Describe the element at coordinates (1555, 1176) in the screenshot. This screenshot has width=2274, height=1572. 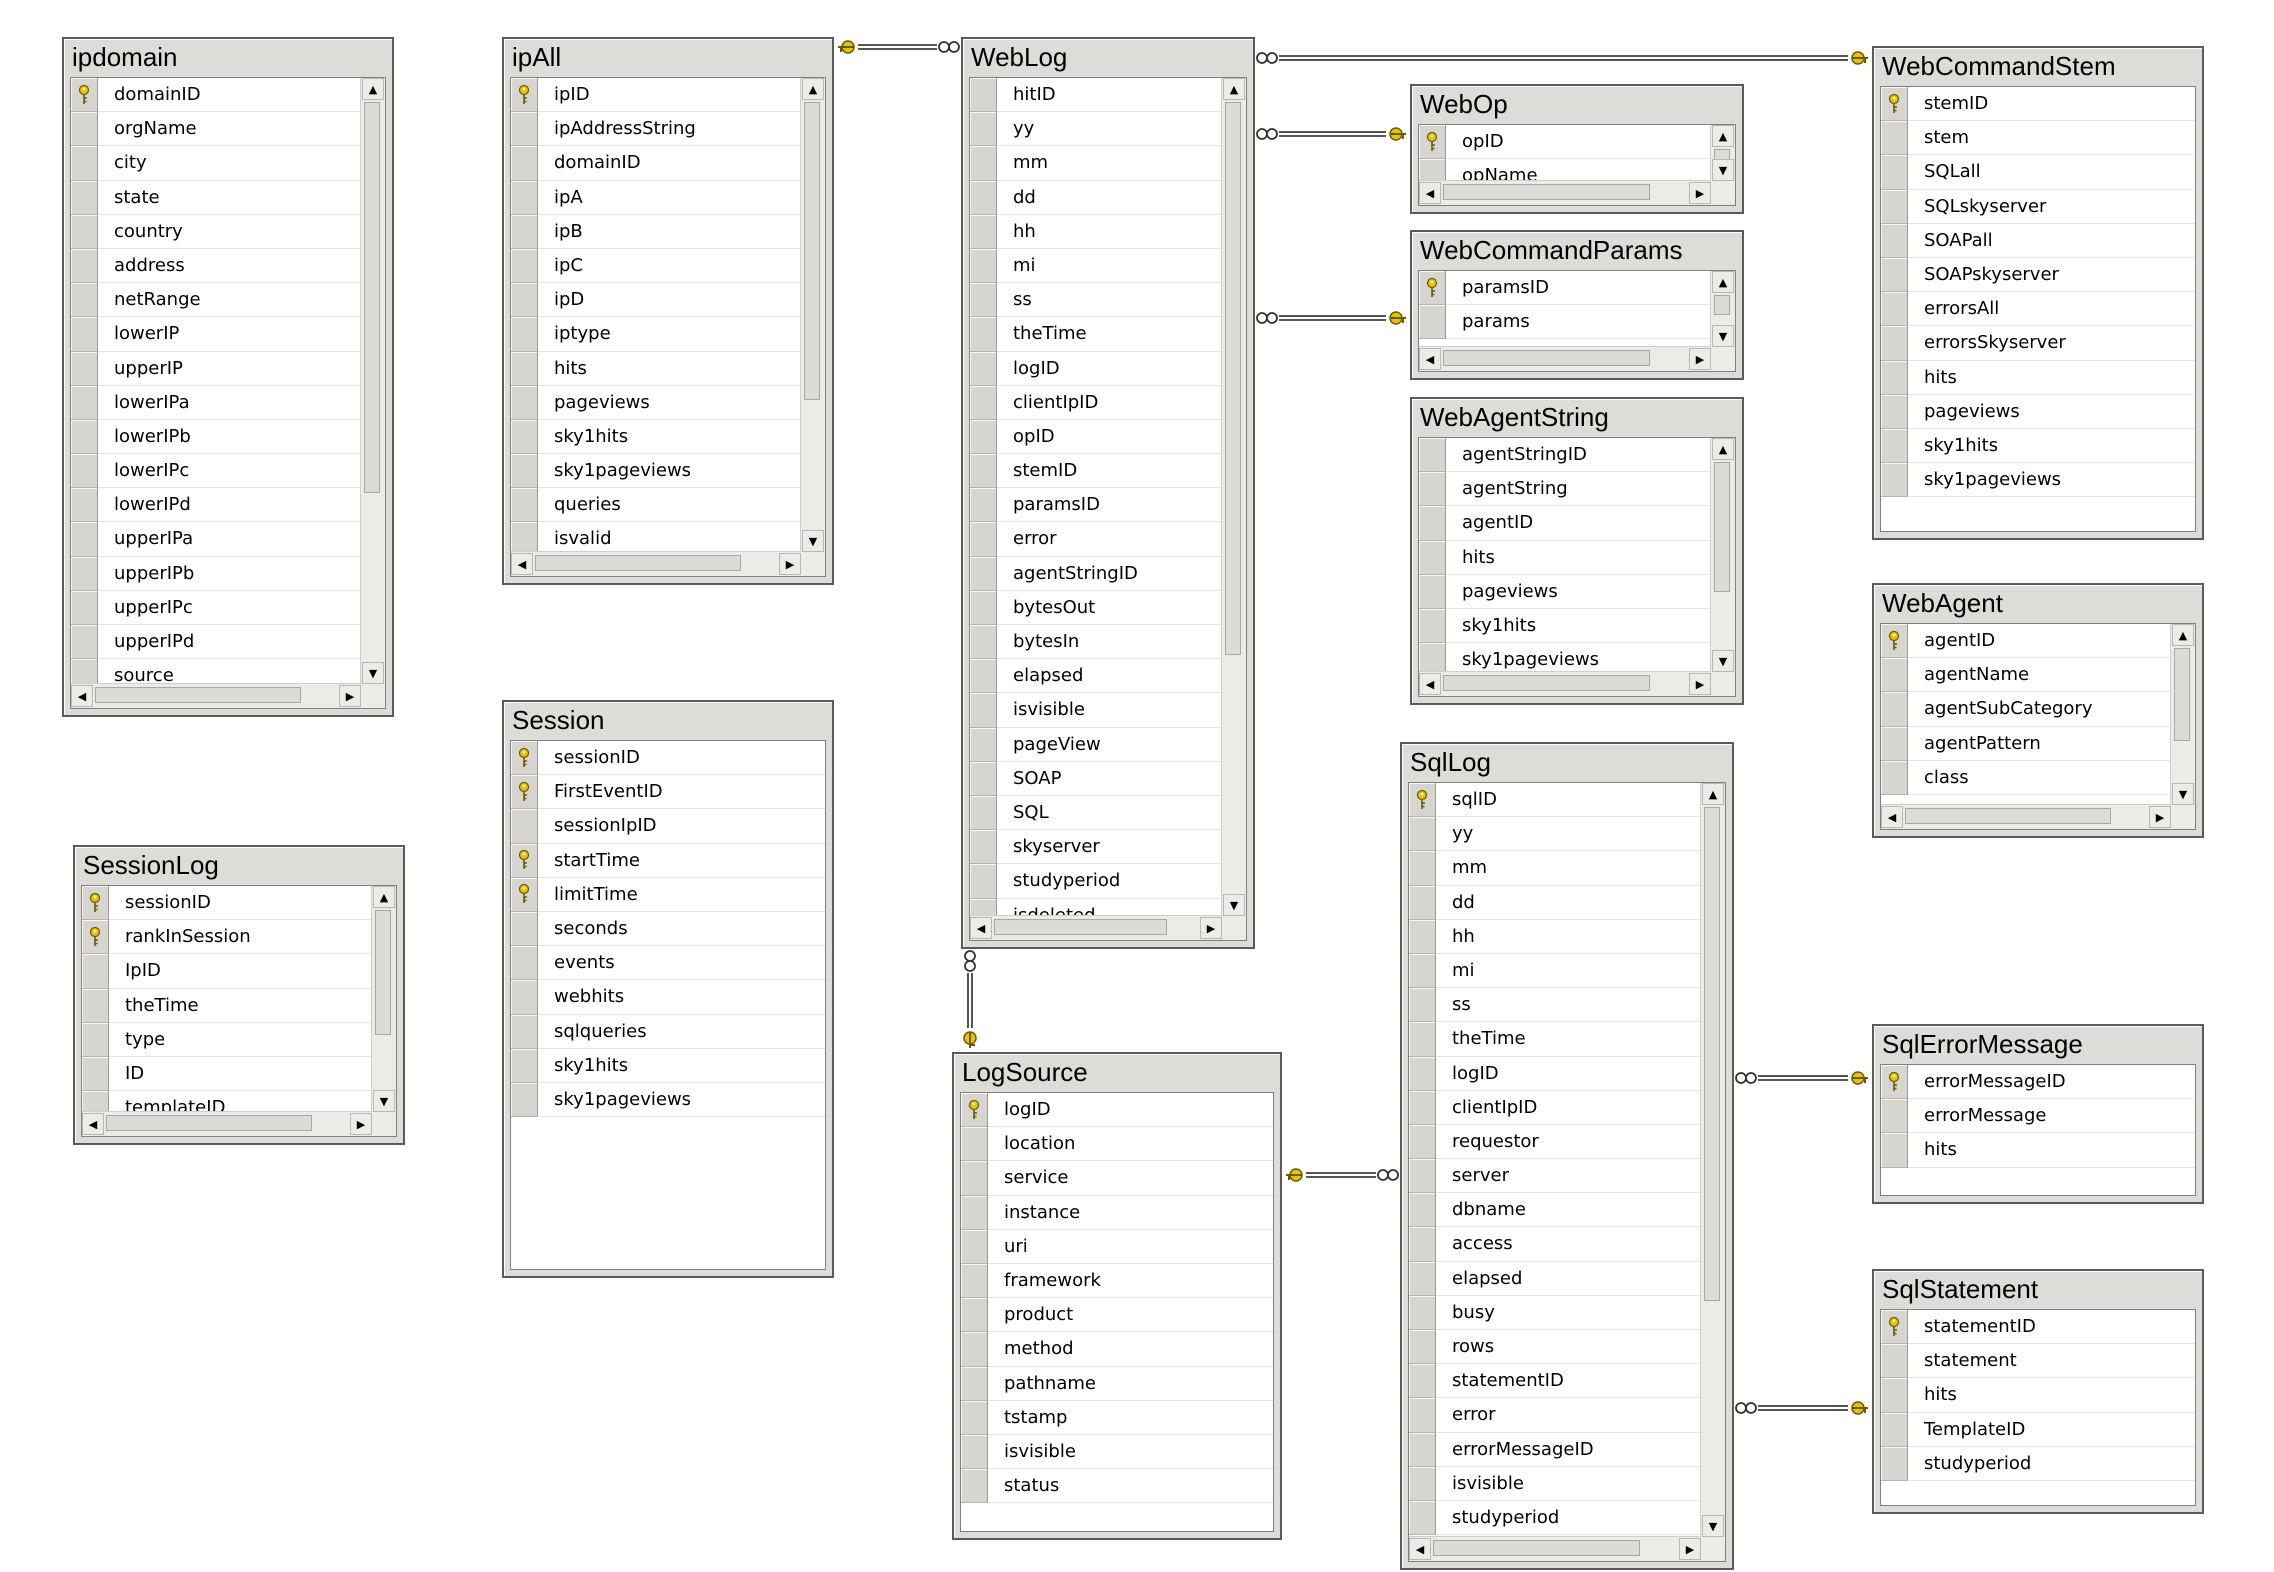
I see `column-row: server` at that location.